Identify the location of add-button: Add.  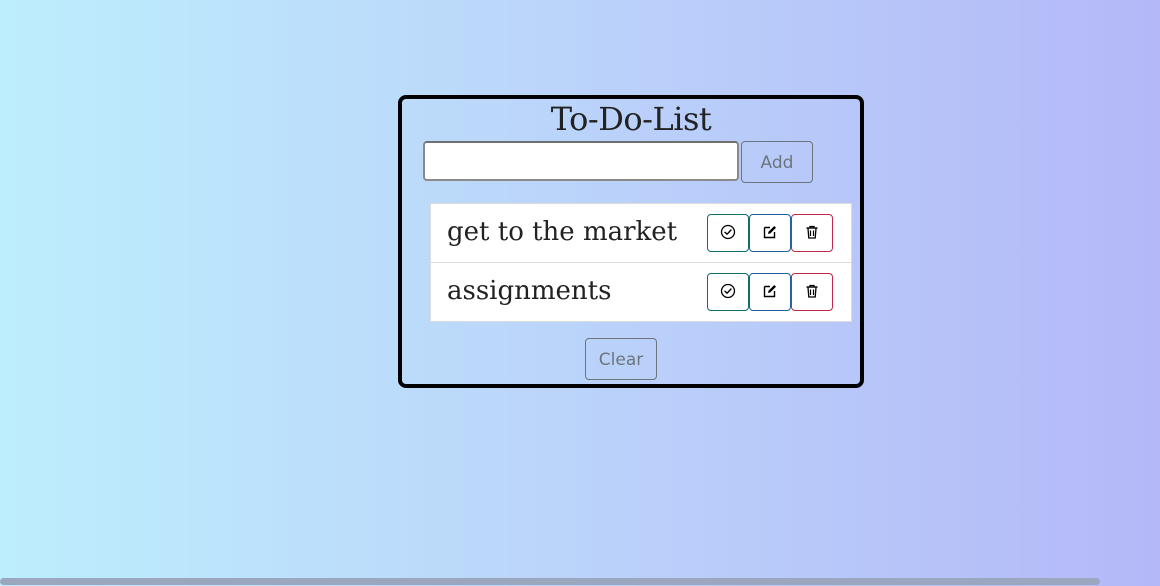
(777, 162).